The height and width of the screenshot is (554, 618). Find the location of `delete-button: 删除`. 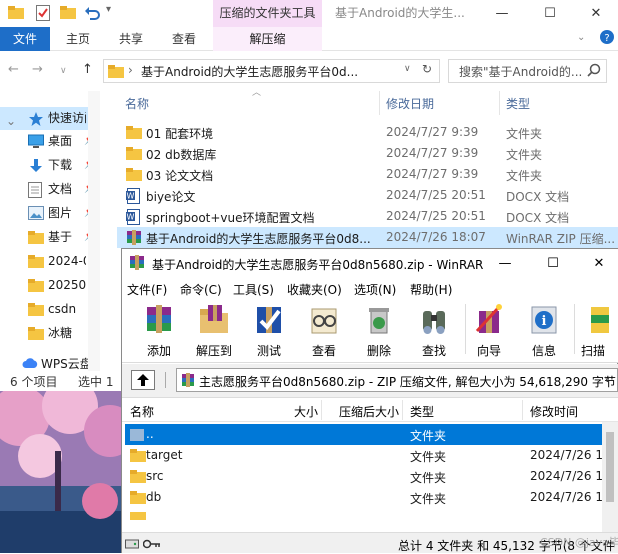

delete-button: 删除 is located at coordinates (379, 331).